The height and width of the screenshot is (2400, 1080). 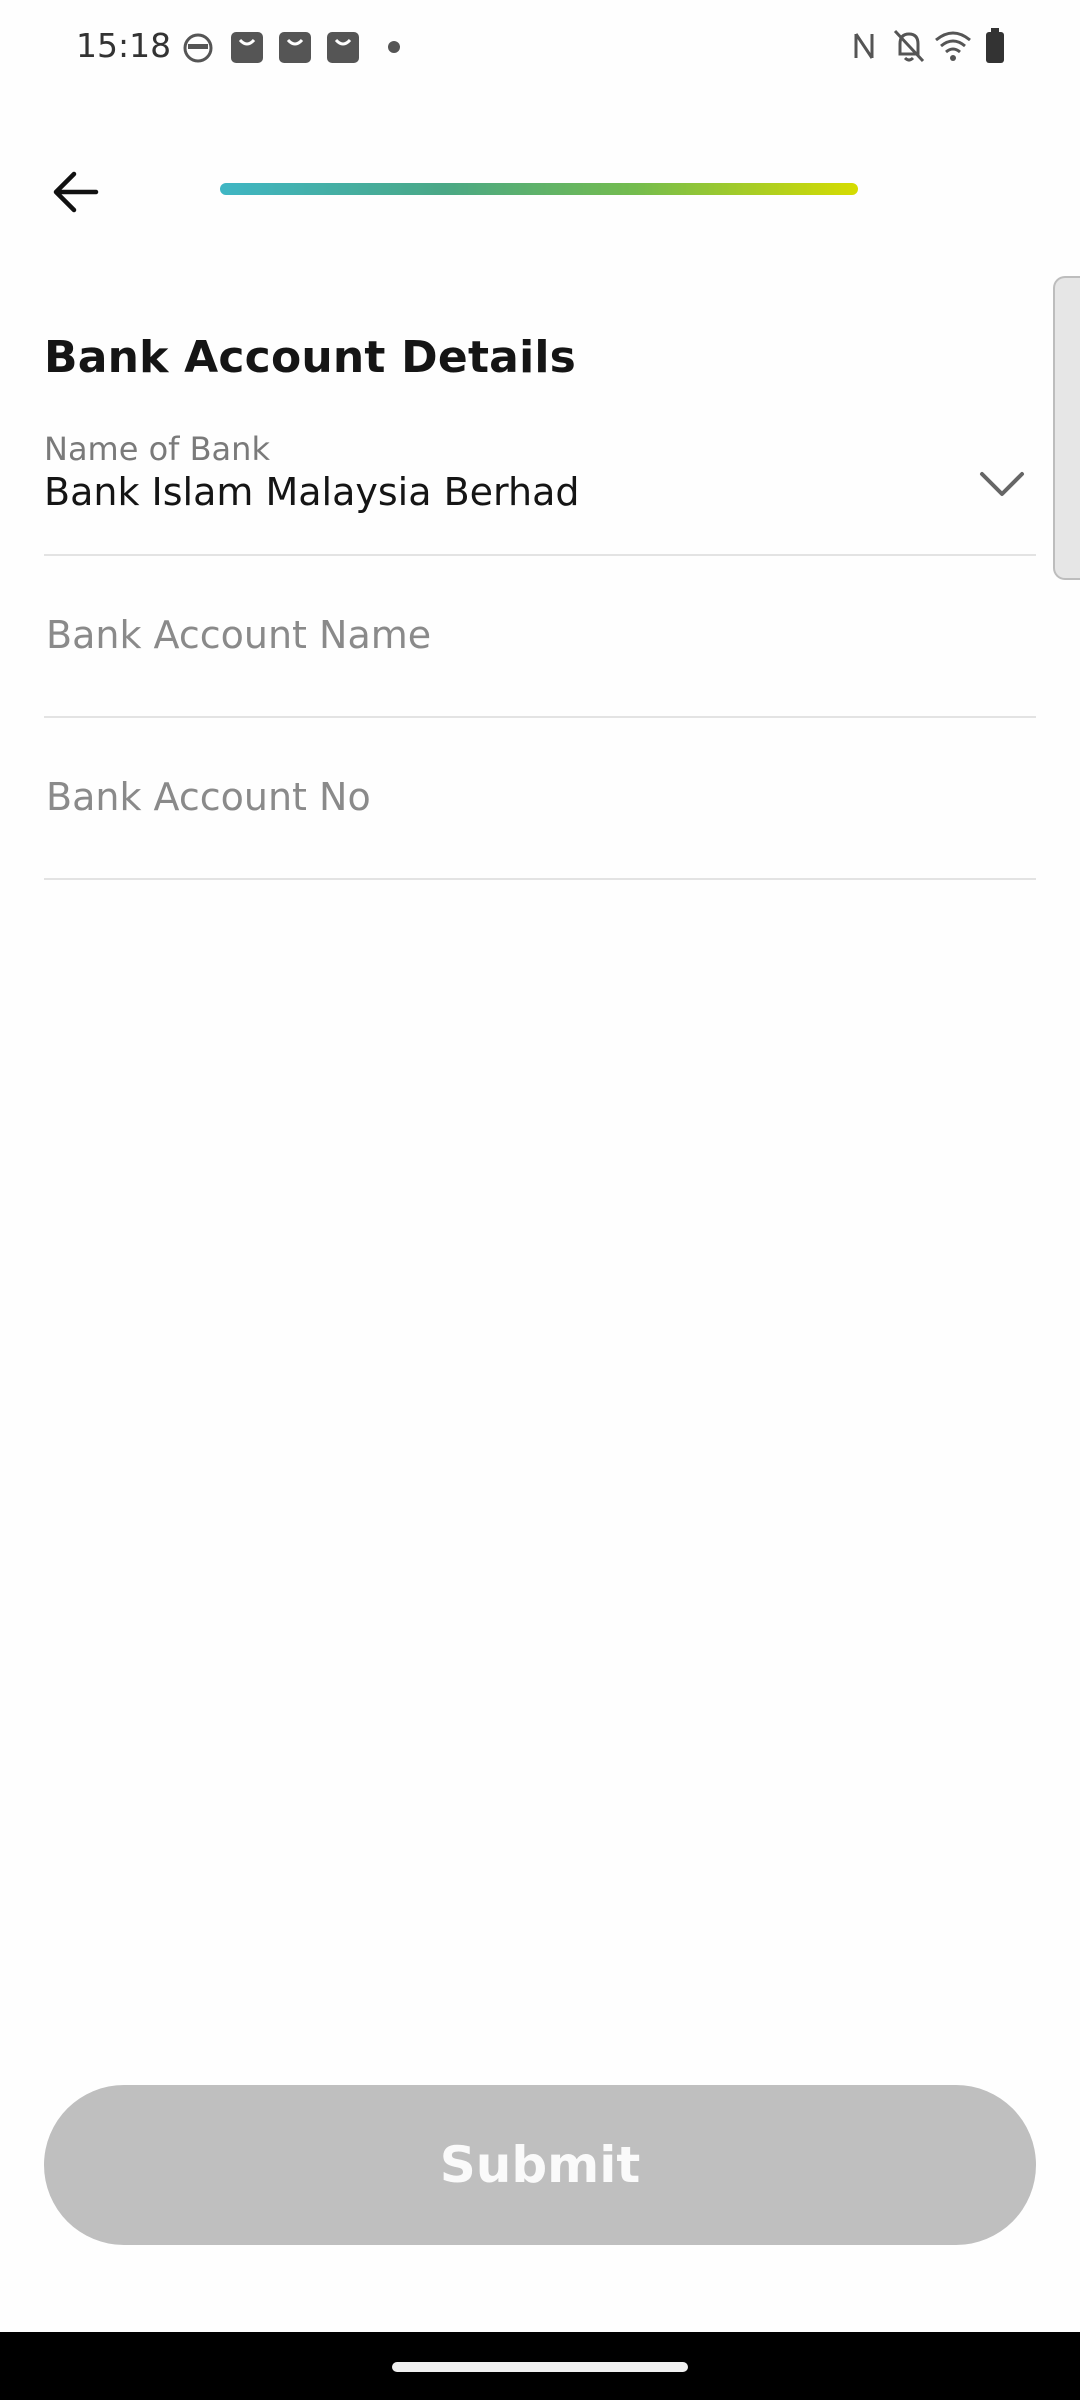 What do you see at coordinates (310, 357) in the screenshot?
I see `page-title: Bank Account Details` at bounding box center [310, 357].